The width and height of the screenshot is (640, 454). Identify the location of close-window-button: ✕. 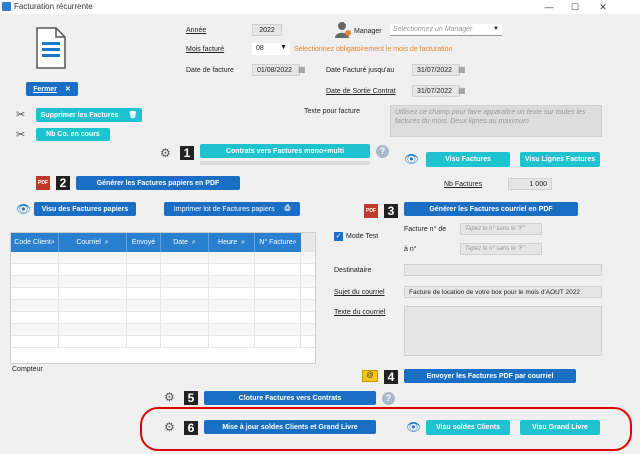
(603, 7).